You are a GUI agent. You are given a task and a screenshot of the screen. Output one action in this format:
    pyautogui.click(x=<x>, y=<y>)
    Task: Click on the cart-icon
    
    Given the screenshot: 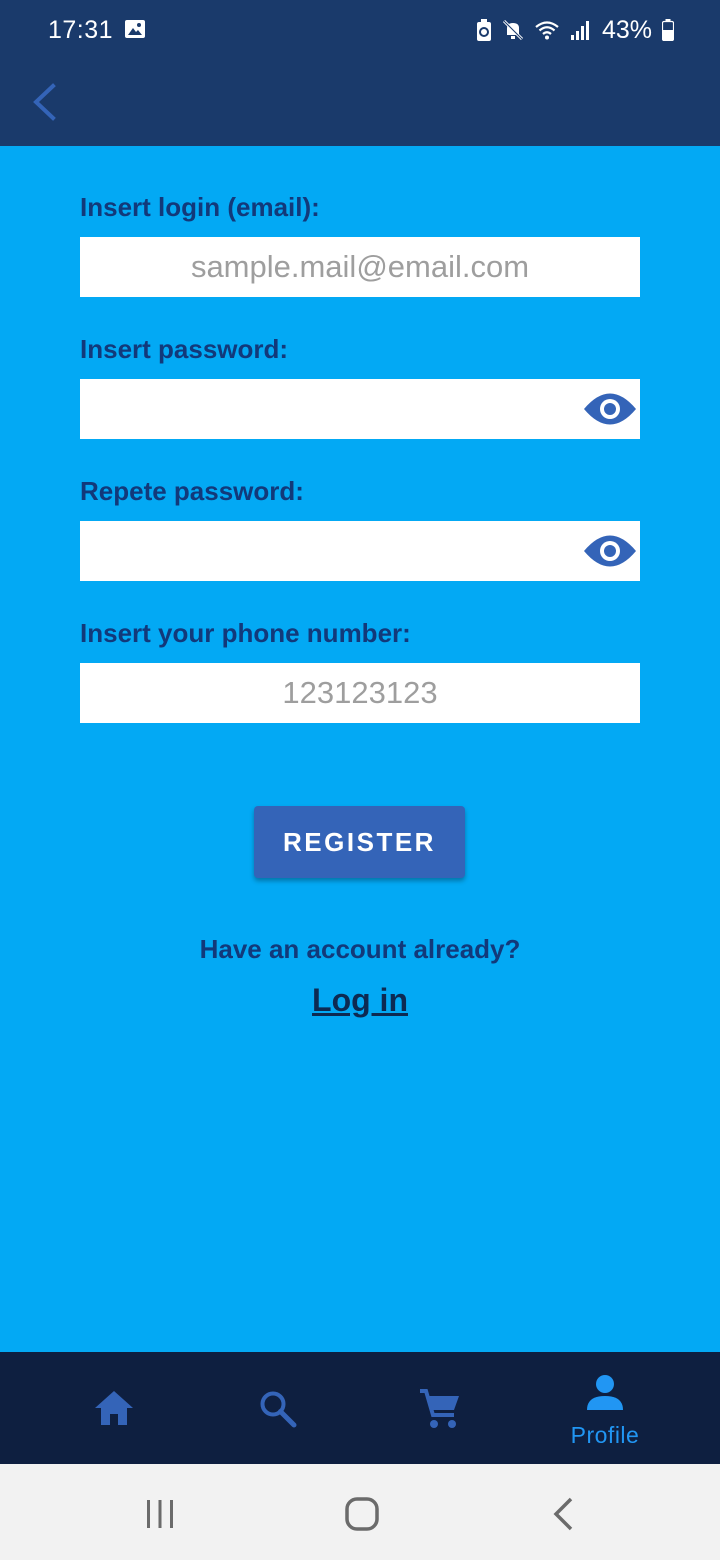 What is the action you would take?
    pyautogui.click(x=439, y=1408)
    